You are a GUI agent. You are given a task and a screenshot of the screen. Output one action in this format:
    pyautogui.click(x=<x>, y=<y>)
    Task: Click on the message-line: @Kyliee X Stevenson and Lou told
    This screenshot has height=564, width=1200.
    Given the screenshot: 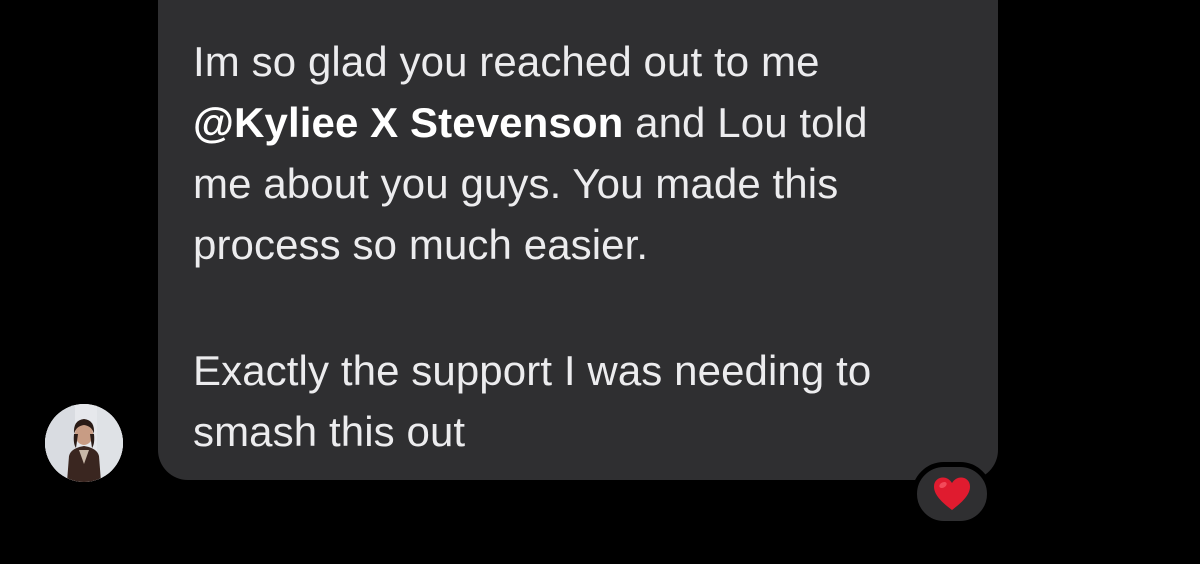 What is the action you would take?
    pyautogui.click(x=530, y=122)
    